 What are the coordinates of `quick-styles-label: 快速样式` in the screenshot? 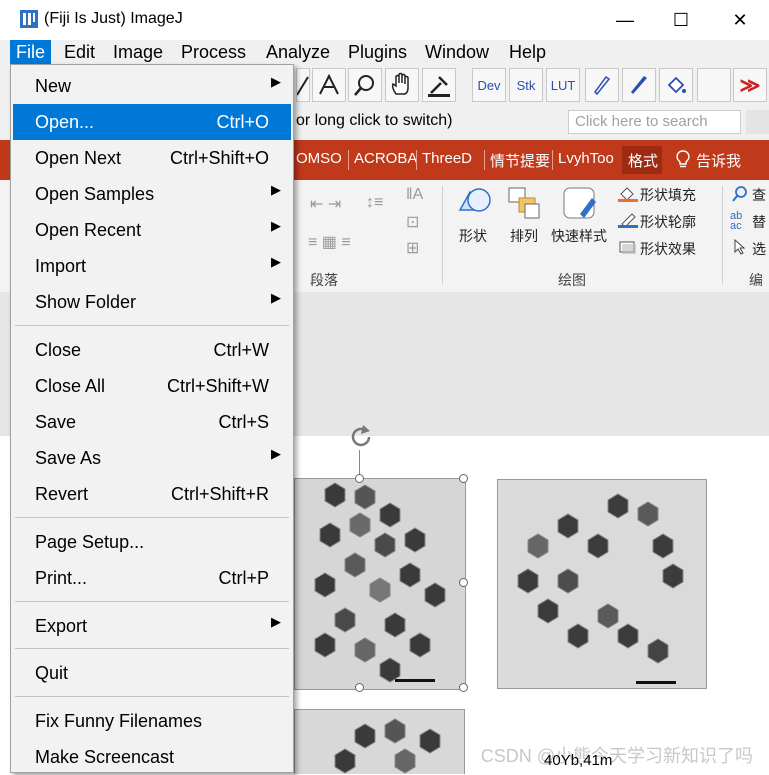 It's located at (579, 236).